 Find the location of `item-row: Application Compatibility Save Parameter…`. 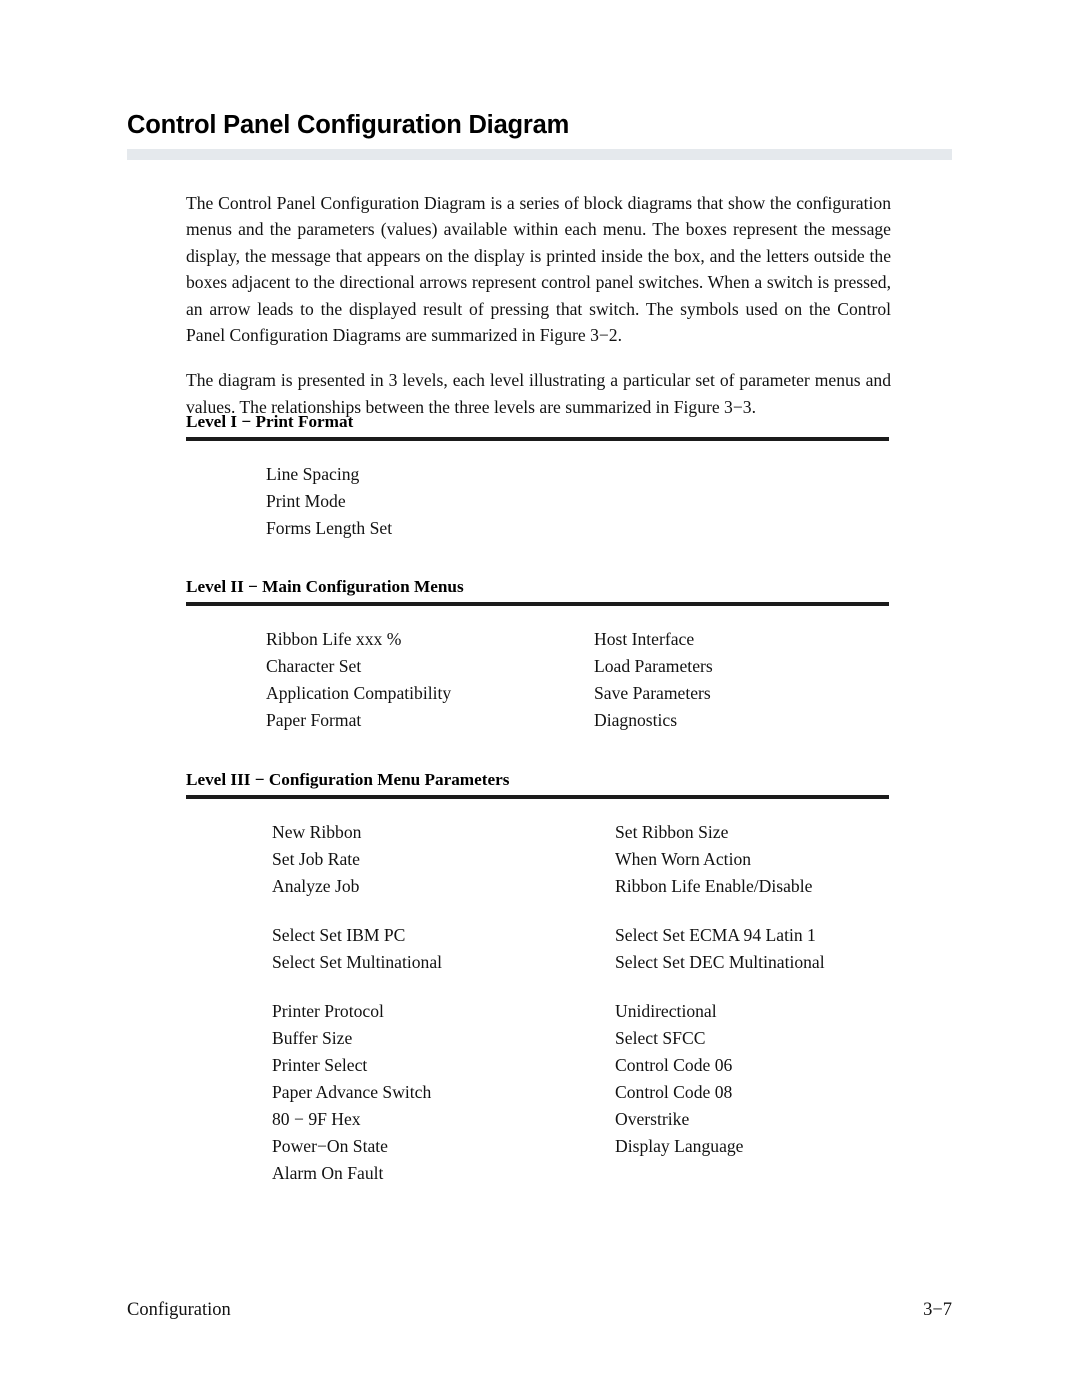

item-row: Application Compatibility Save Parameter… is located at coordinates (578, 693).